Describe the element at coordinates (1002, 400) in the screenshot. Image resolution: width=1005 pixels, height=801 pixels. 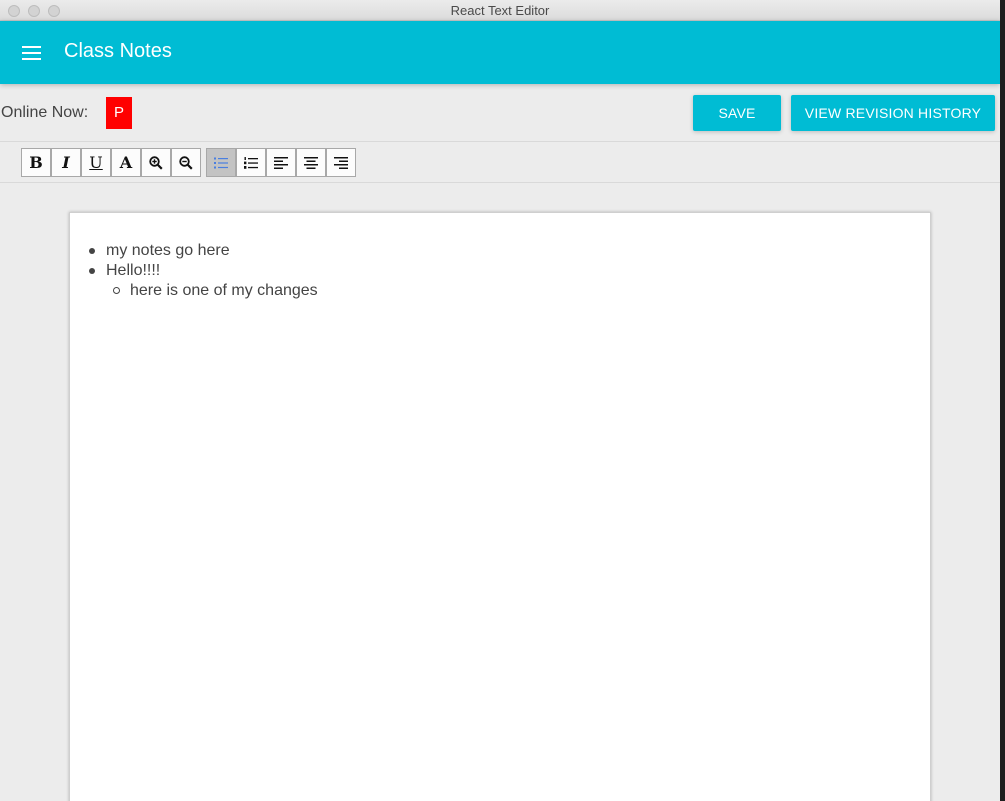
I see `background-window-edge` at that location.